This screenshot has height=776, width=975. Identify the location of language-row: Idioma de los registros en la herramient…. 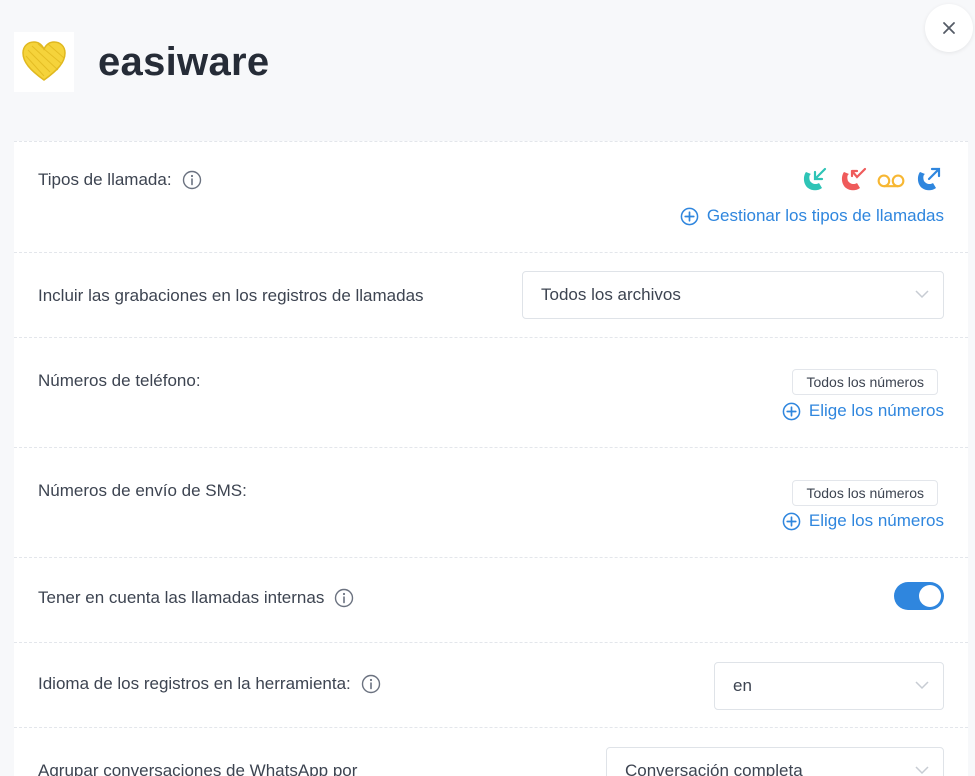
(491, 685).